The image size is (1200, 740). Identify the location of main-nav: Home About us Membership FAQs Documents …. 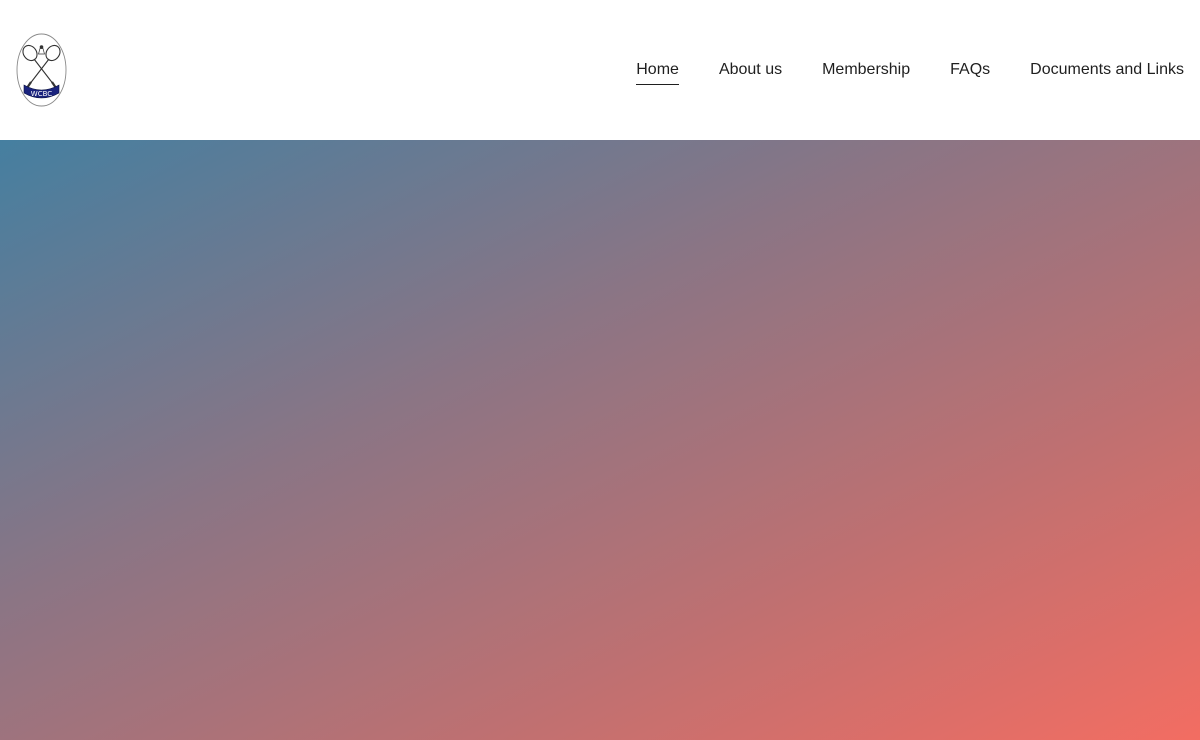
(910, 72).